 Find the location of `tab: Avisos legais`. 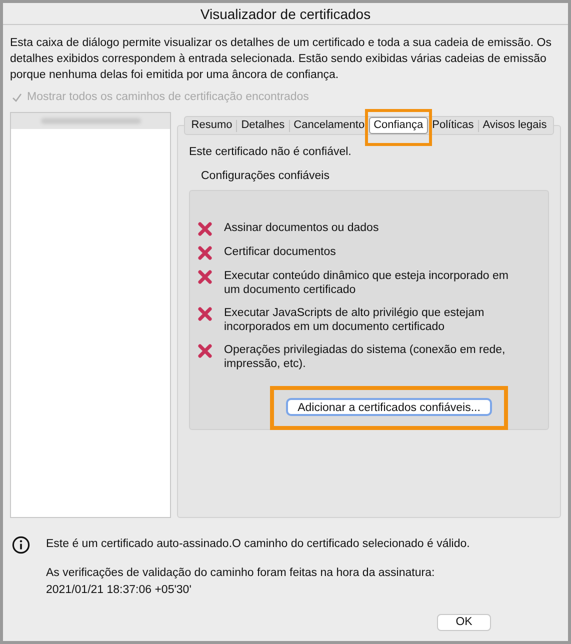

tab: Avisos legais is located at coordinates (514, 125).